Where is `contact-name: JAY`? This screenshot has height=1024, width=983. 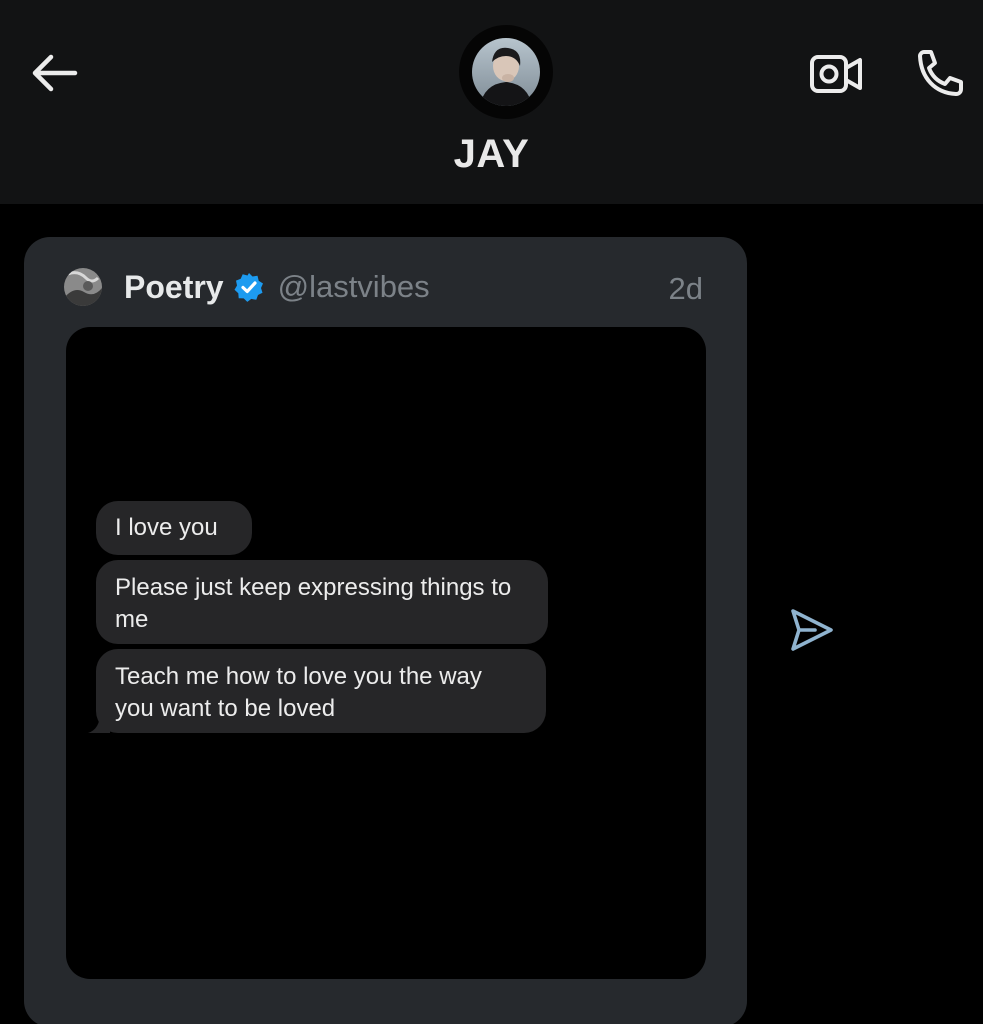
contact-name: JAY is located at coordinates (491, 154).